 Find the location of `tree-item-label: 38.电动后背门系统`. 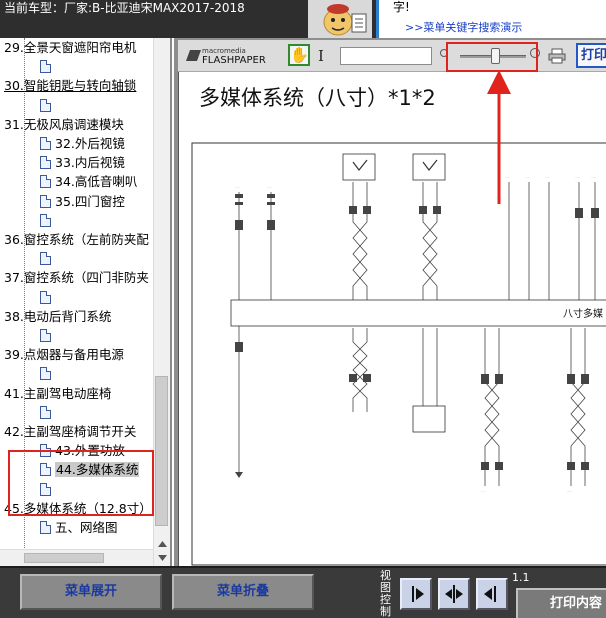

tree-item-label: 38.电动后背门系统 is located at coordinates (58, 316).